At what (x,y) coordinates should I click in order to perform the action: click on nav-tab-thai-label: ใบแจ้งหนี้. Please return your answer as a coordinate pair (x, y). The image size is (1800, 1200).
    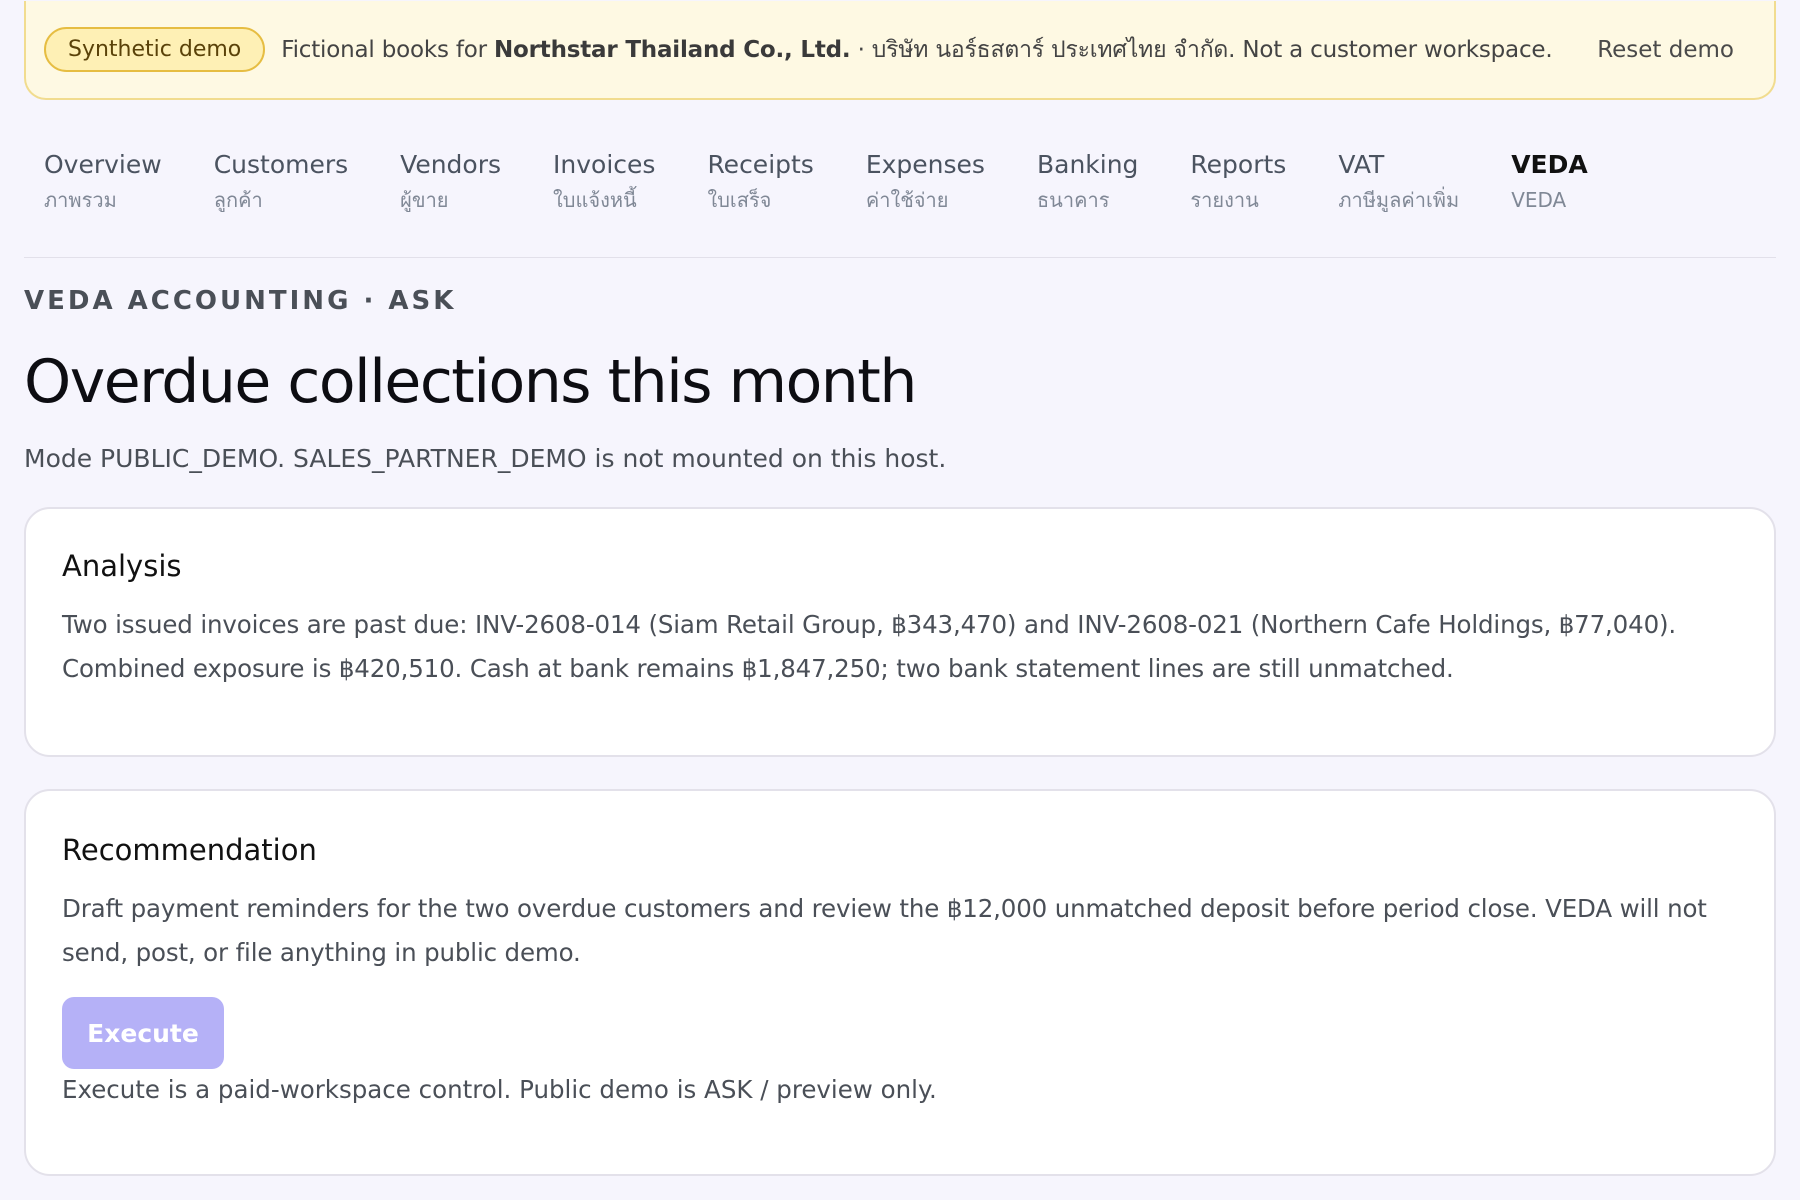
    Looking at the image, I should click on (595, 200).